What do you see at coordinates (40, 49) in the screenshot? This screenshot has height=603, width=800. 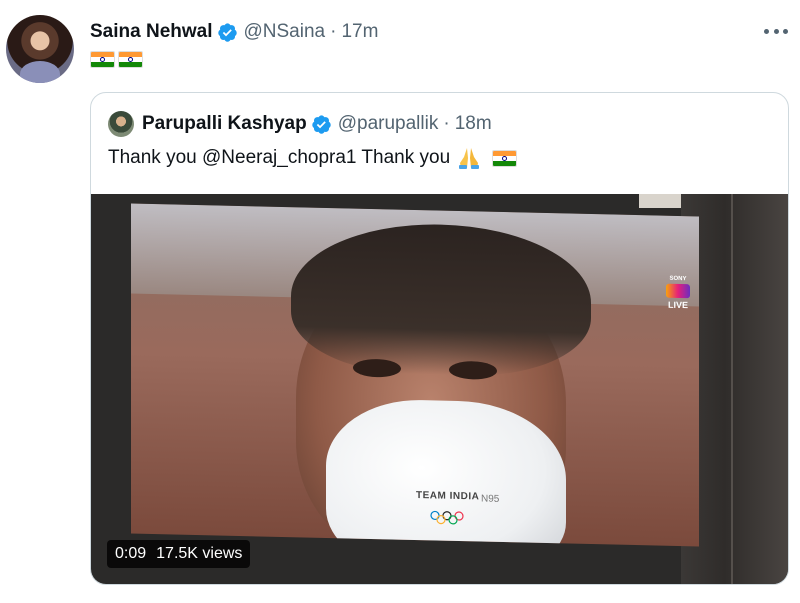 I see `author-avatar` at bounding box center [40, 49].